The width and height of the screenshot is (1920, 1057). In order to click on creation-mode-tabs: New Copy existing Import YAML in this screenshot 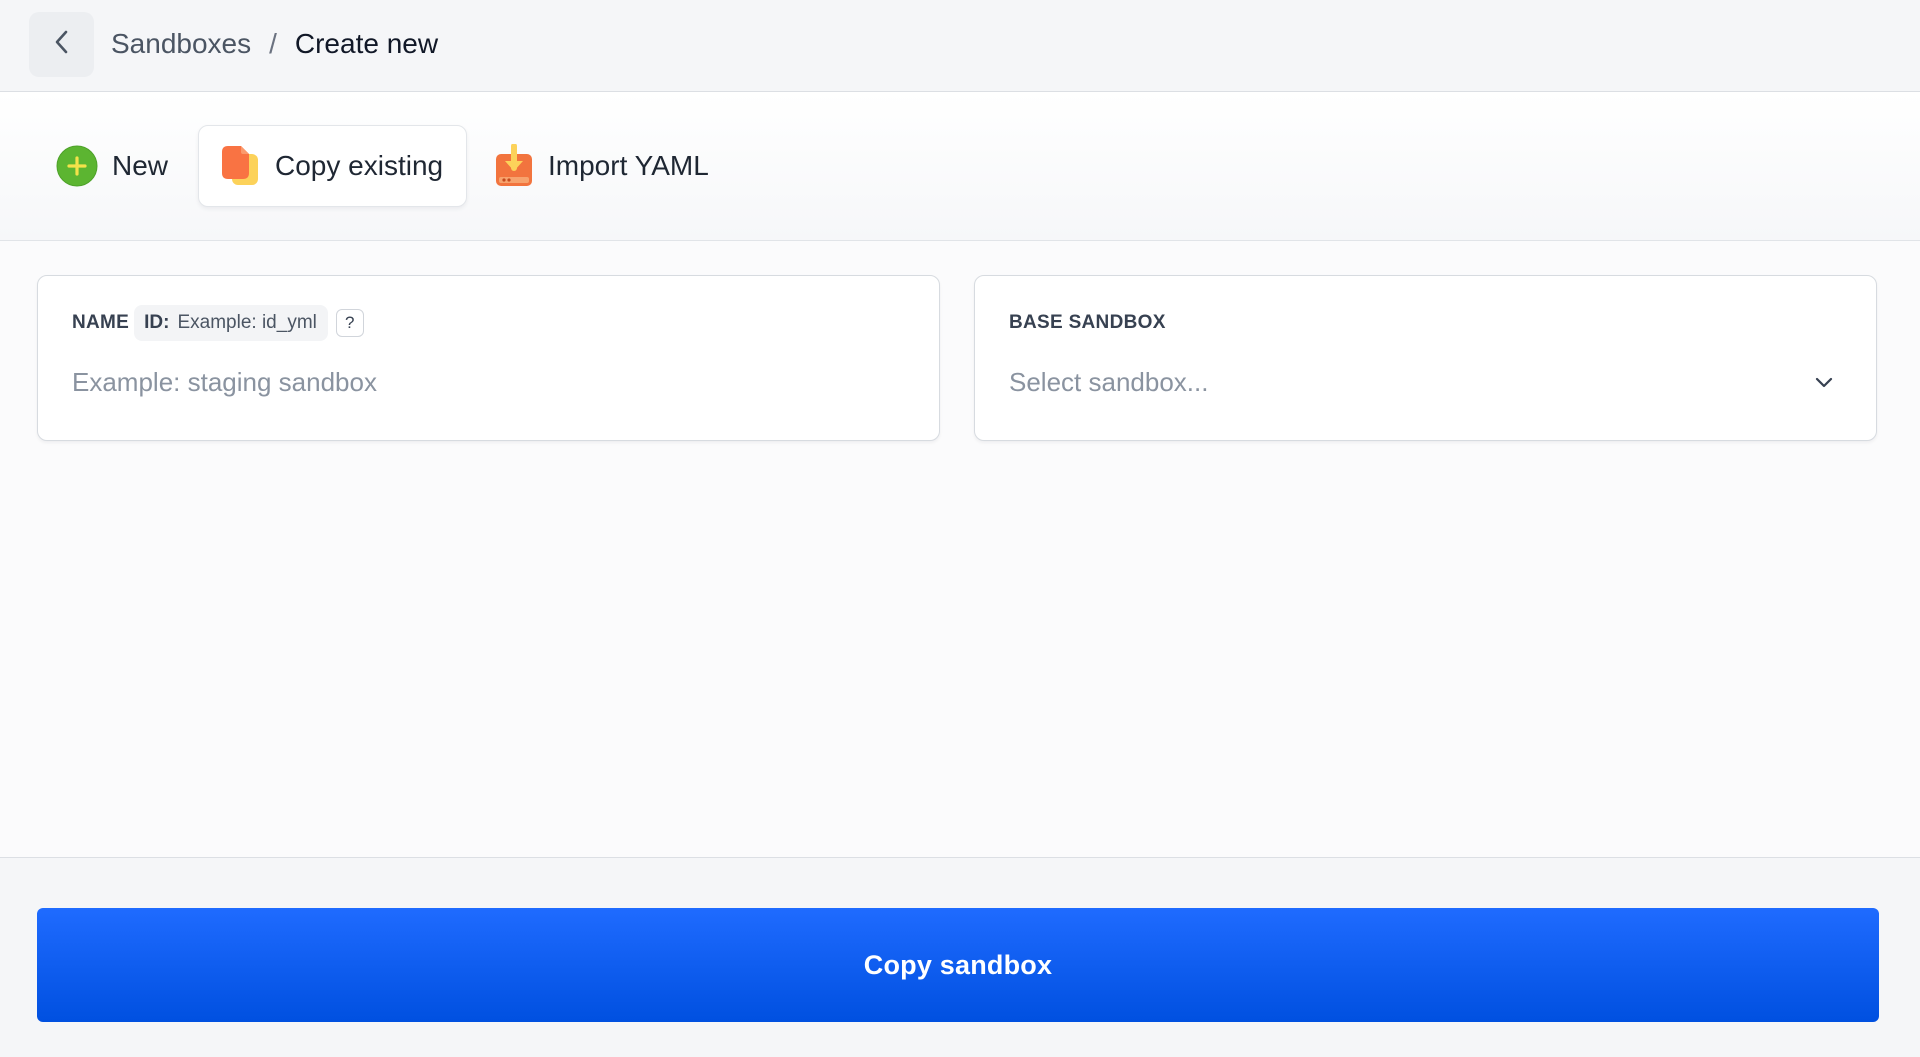, I will do `click(960, 166)`.